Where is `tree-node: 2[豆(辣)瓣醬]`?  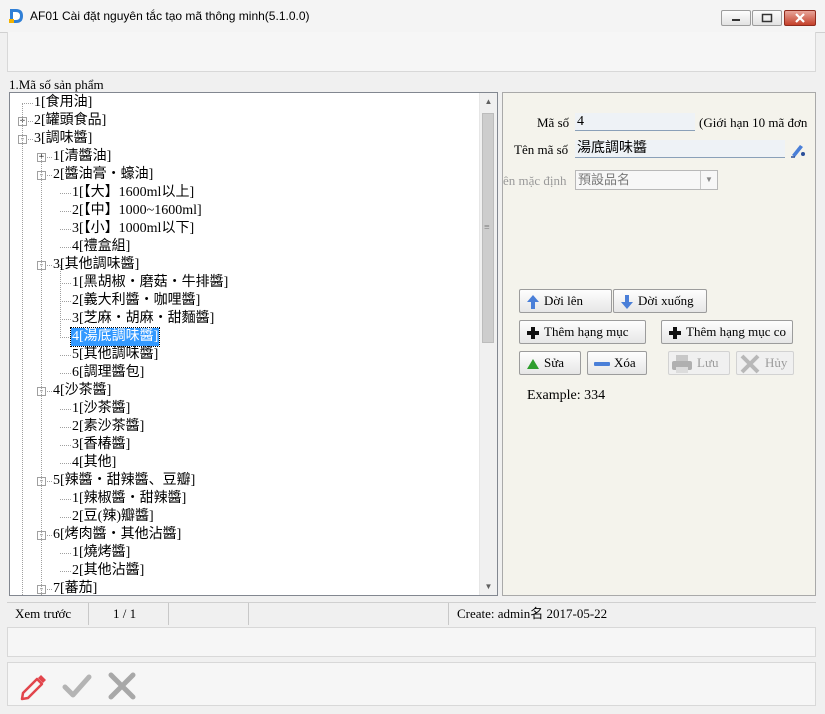 tree-node: 2[豆(辣)瓣醬] is located at coordinates (245, 517).